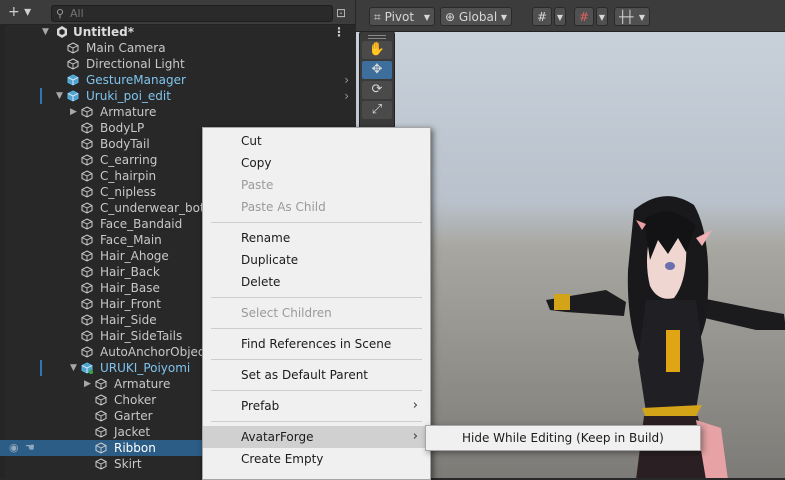 This screenshot has height=480, width=785. Describe the element at coordinates (135, 400) in the screenshot. I see `hierarchy-row-label: Choker` at that location.